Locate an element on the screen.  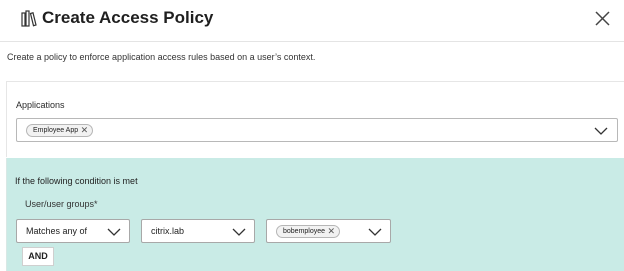
users-dropdown: bobemployee ✕ is located at coordinates (328, 231).